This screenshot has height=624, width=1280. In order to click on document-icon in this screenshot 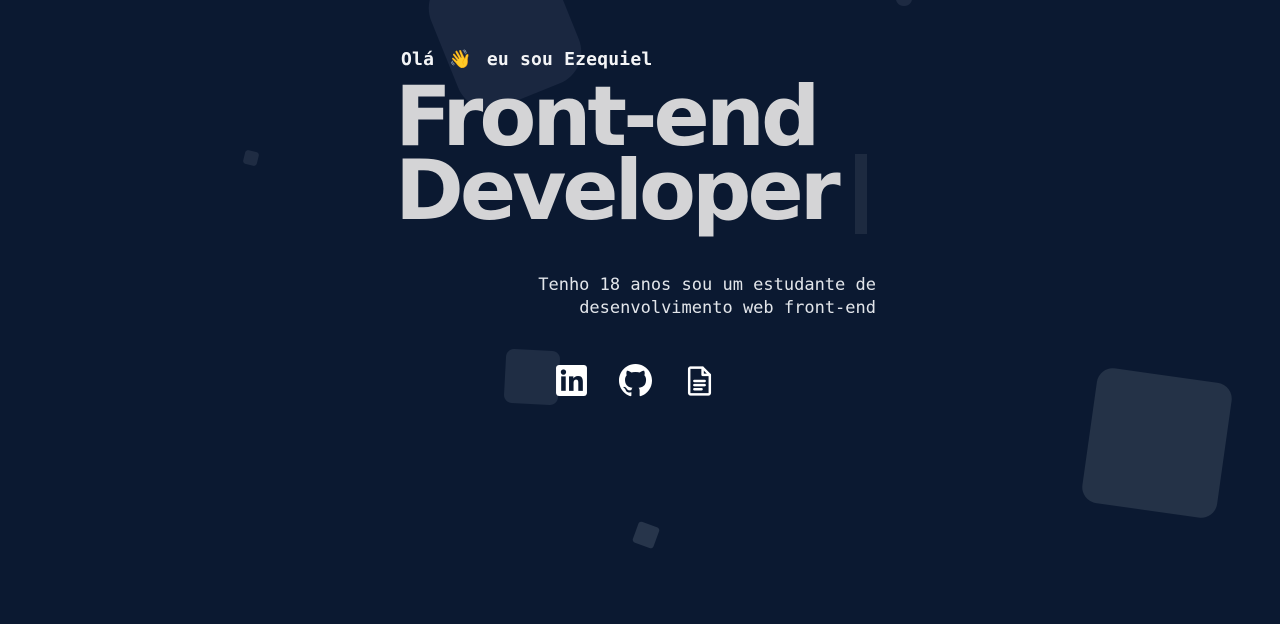, I will do `click(699, 381)`.